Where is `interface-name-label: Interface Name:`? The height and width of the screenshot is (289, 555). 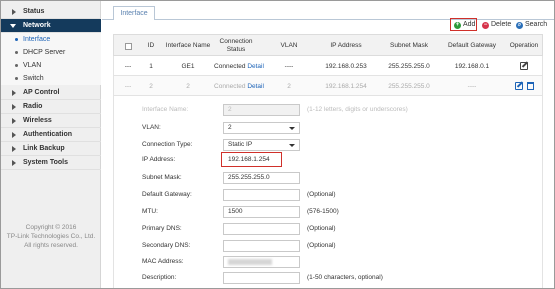
interface-name-label: Interface Name: is located at coordinates (165, 109).